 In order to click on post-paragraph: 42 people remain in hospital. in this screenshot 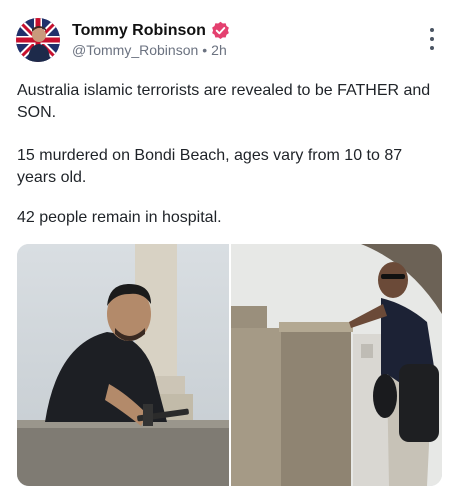, I will do `click(119, 217)`.